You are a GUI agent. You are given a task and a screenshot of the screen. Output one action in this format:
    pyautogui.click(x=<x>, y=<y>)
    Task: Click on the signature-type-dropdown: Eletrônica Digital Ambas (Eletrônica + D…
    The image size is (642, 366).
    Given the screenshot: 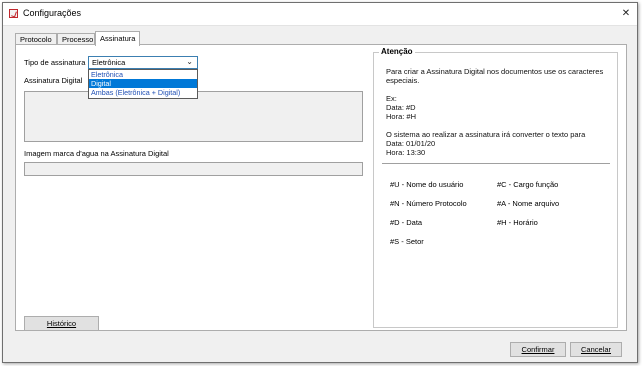 What is the action you would take?
    pyautogui.click(x=143, y=84)
    